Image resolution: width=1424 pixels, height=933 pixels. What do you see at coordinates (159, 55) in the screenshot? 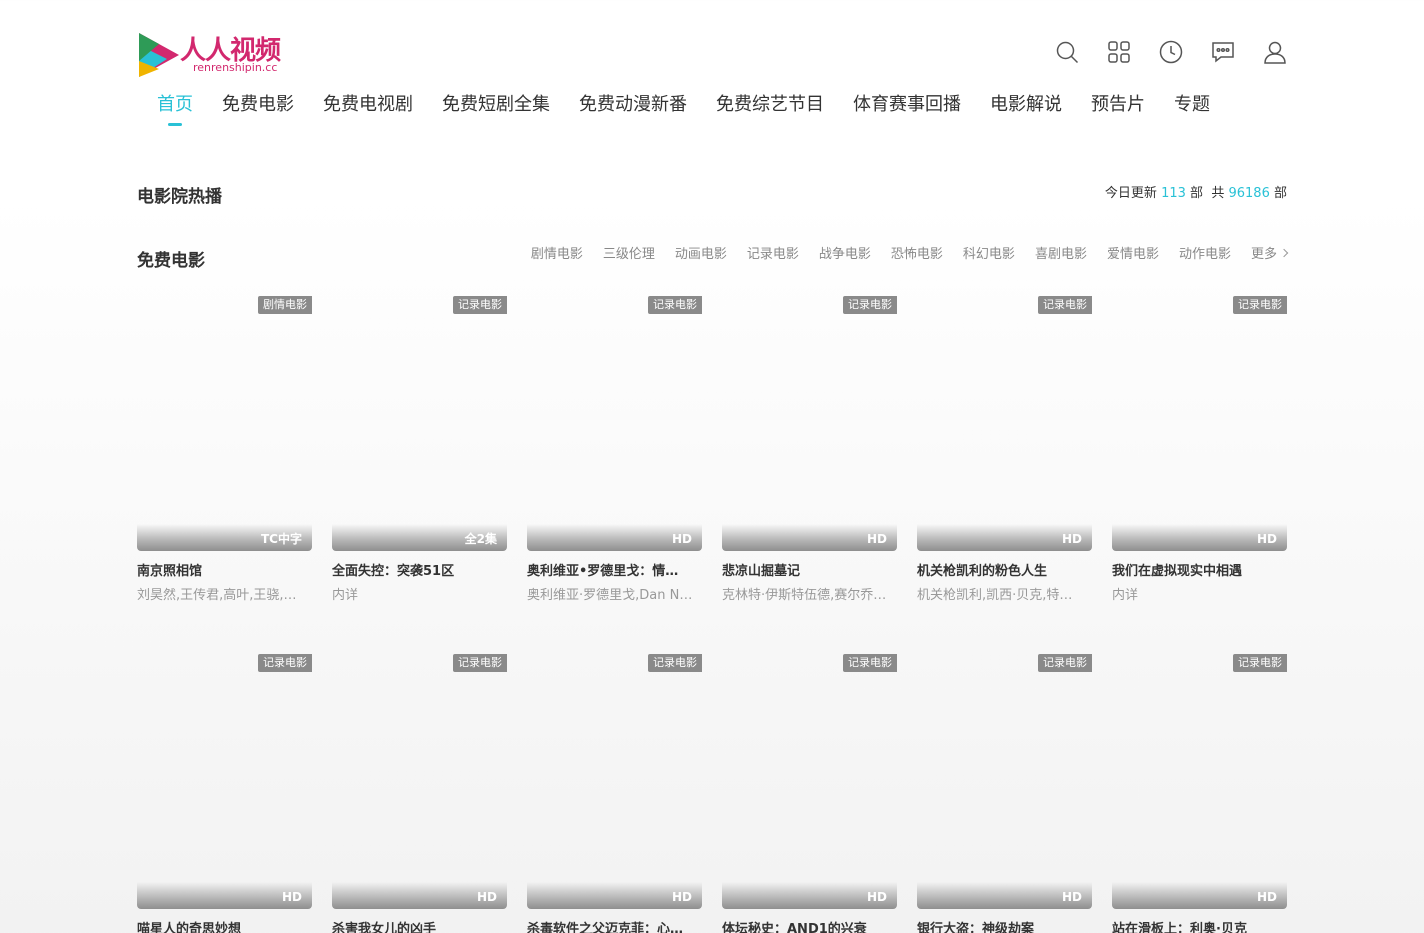
I see `play-logo-icon` at bounding box center [159, 55].